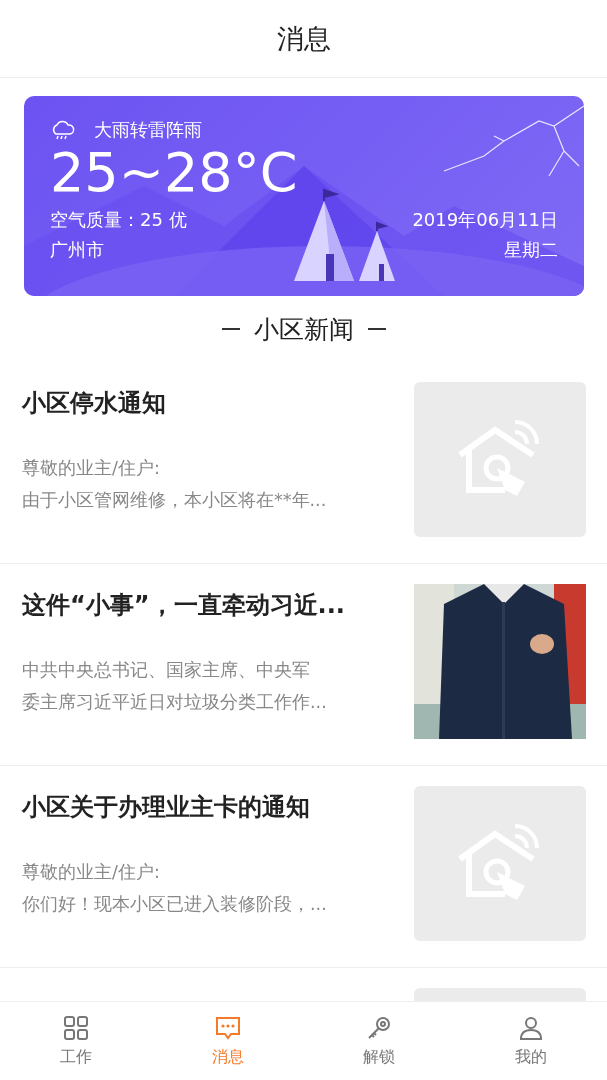  Describe the element at coordinates (303, 38) in the screenshot. I see `page-title: 消息` at that location.